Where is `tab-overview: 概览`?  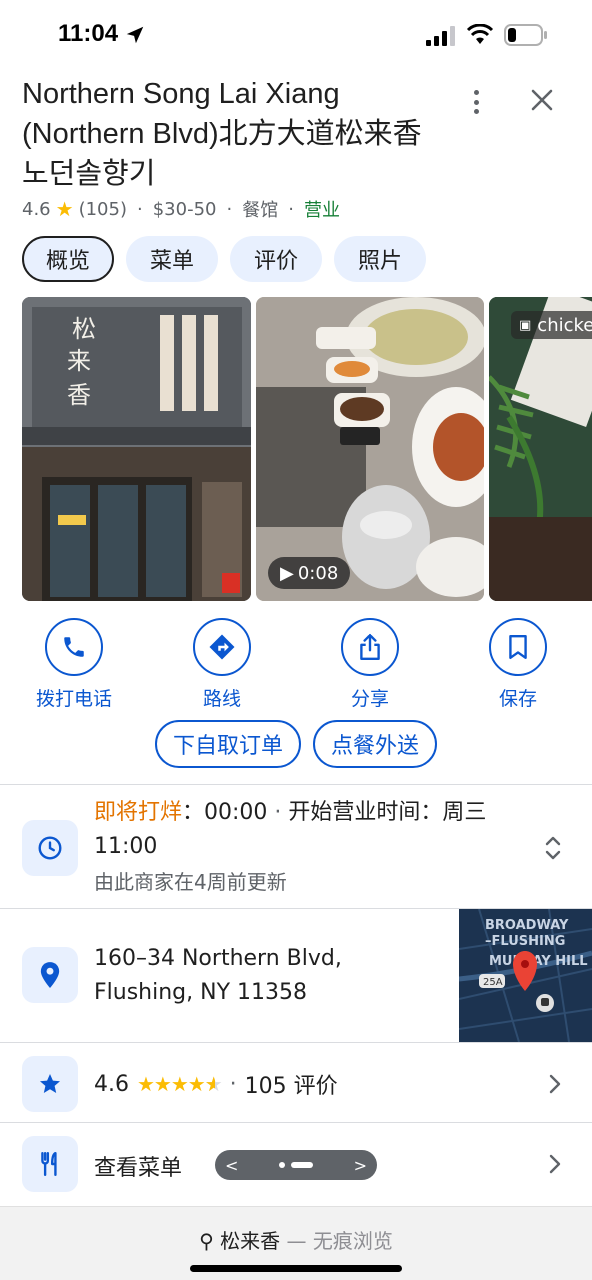
tab-overview: 概览 is located at coordinates (68, 259).